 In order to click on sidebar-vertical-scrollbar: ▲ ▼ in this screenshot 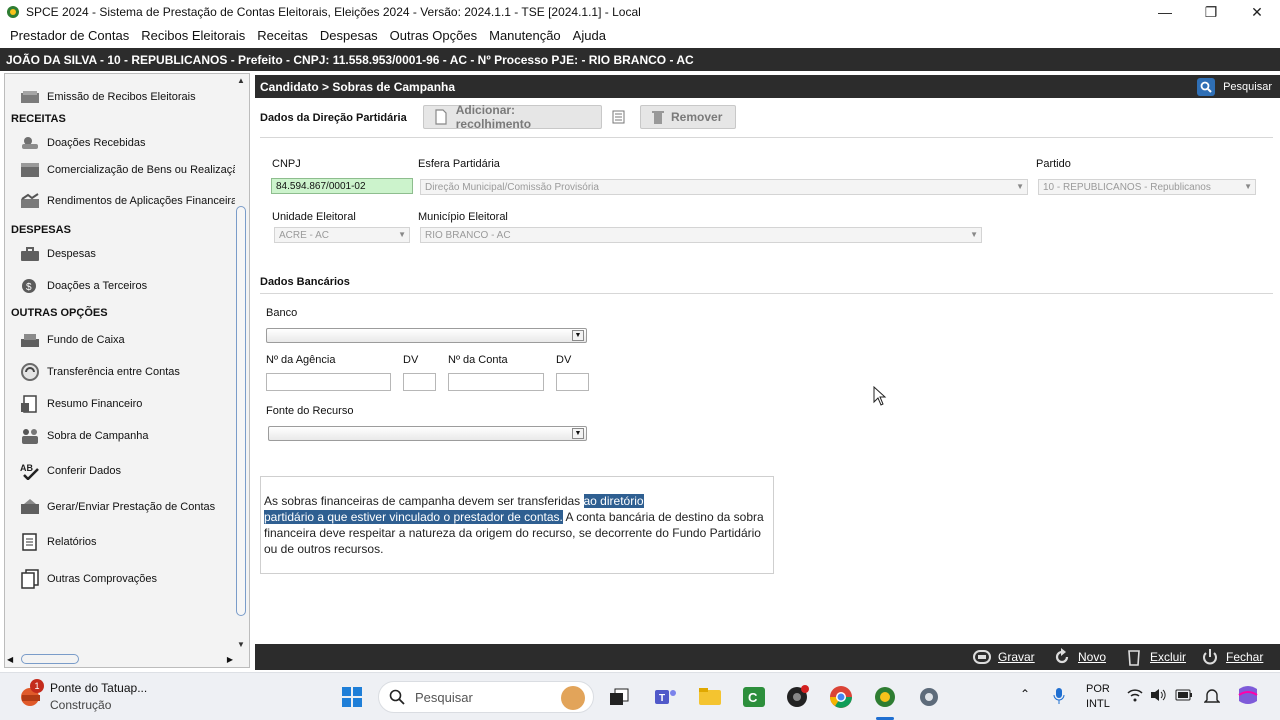, I will do `click(241, 364)`.